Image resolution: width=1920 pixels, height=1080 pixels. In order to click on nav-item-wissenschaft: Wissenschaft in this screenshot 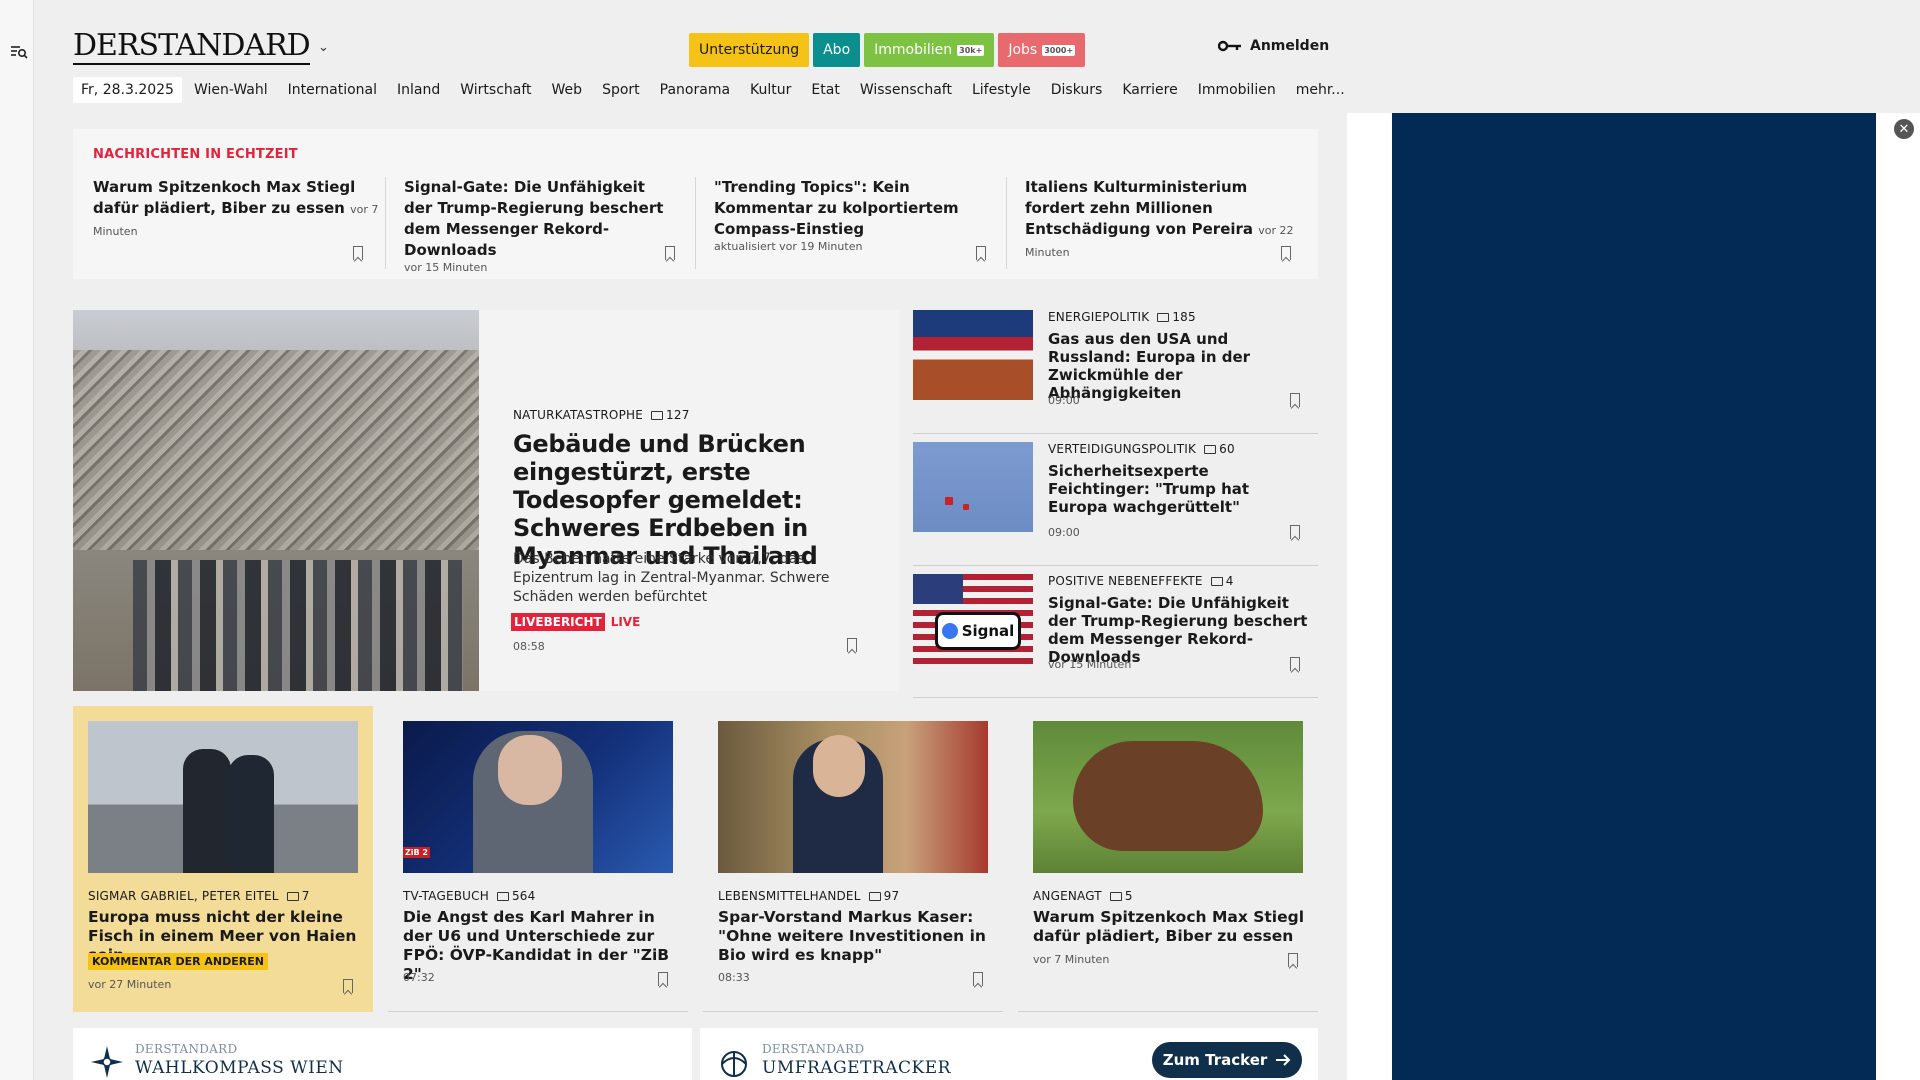, I will do `click(906, 90)`.